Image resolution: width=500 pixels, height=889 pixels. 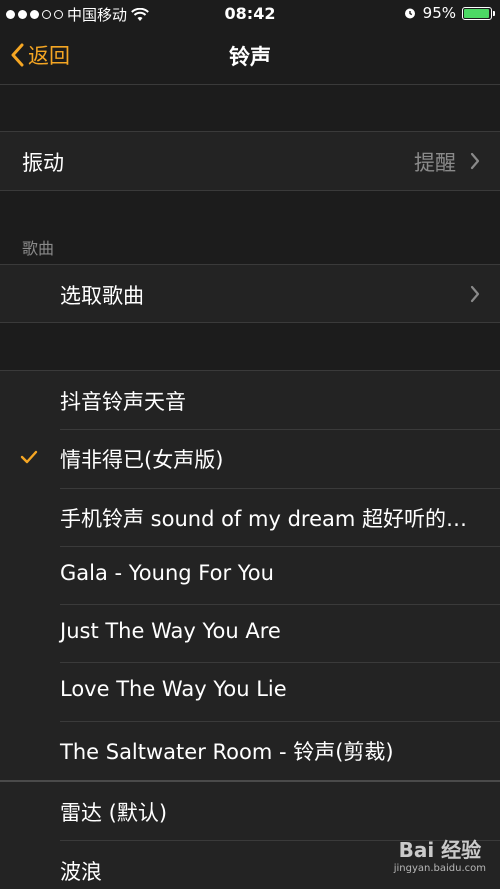 I want to click on ringtone-row: Love The Way You Lie, so click(x=250, y=692).